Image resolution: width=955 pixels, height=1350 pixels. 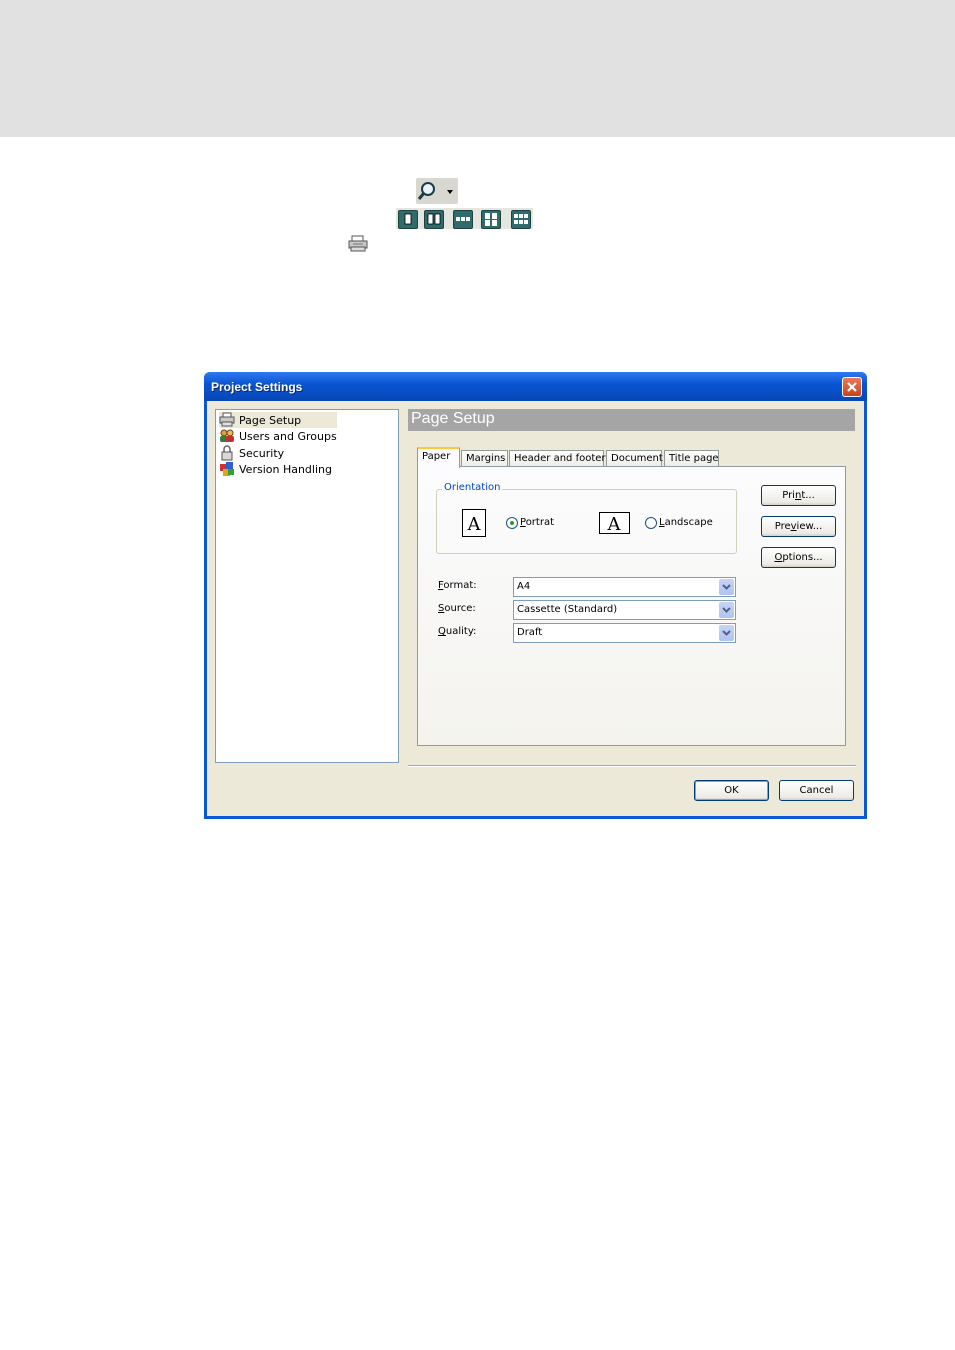 I want to click on landscape-page-icon: A, so click(x=614, y=523).